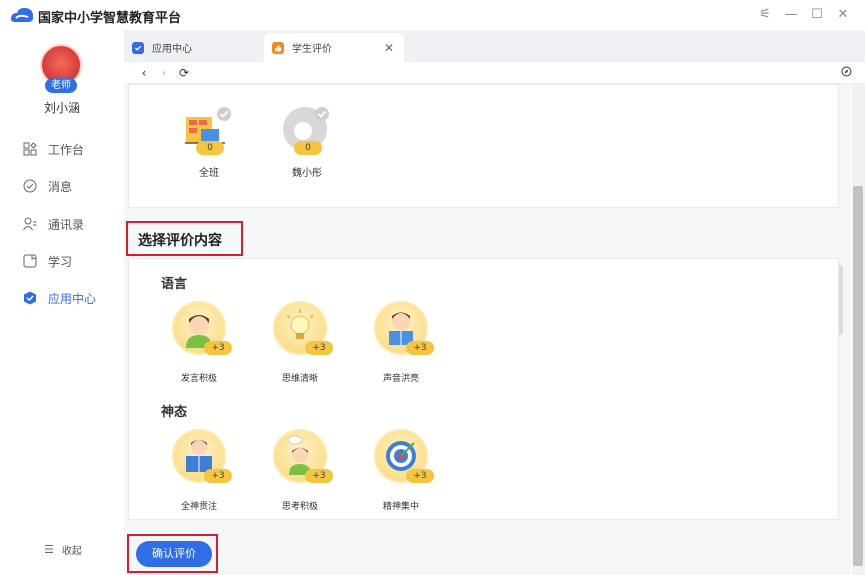 This screenshot has height=575, width=865. What do you see at coordinates (22, 14) in the screenshot?
I see `app-logo-icon` at bounding box center [22, 14].